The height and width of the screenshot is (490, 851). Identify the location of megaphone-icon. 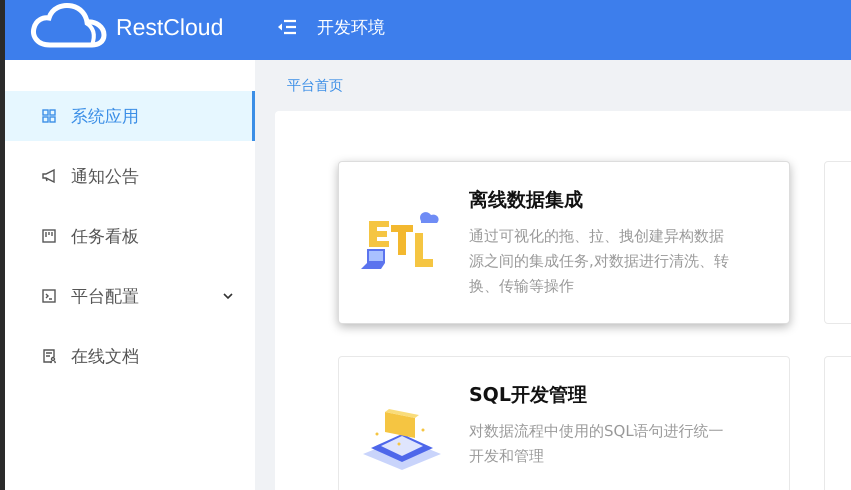
(49, 176).